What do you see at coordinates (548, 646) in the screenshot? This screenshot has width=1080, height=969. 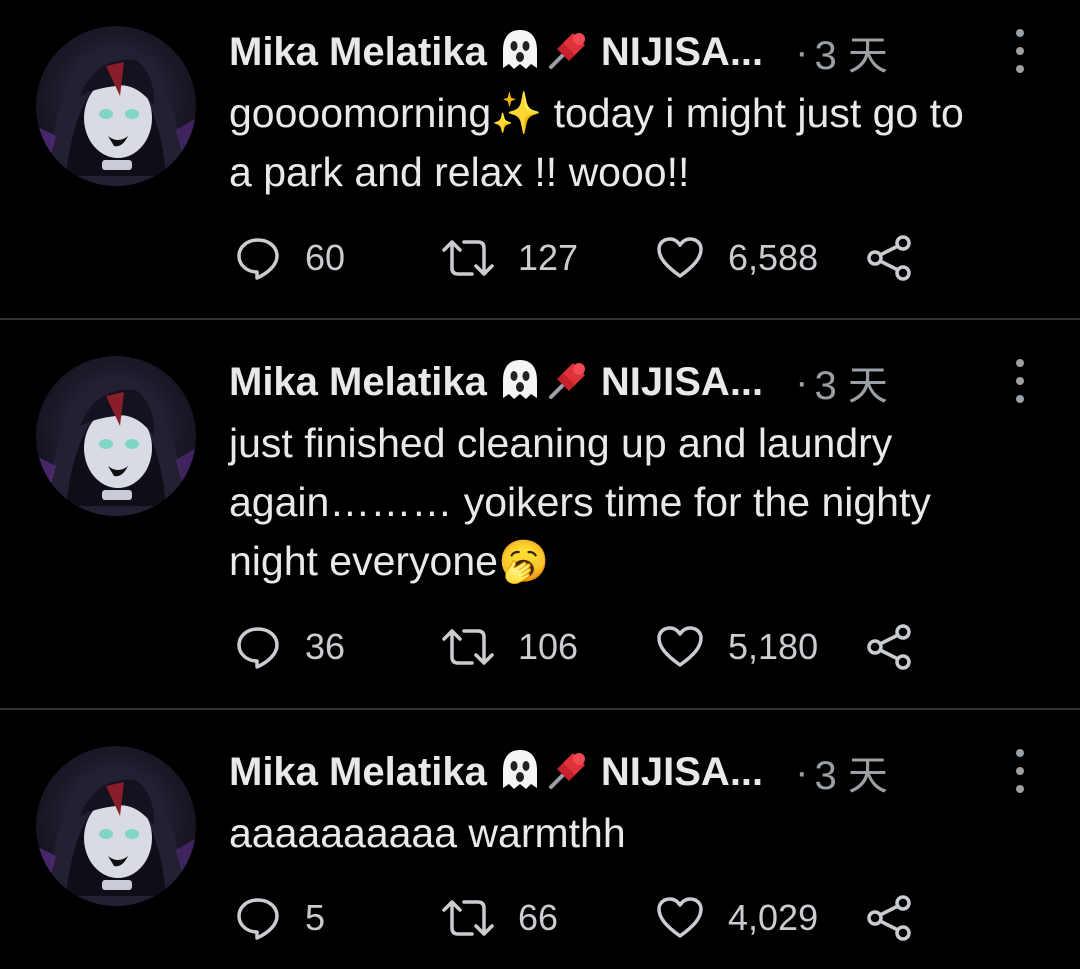 I see `retweet-count: 106` at bounding box center [548, 646].